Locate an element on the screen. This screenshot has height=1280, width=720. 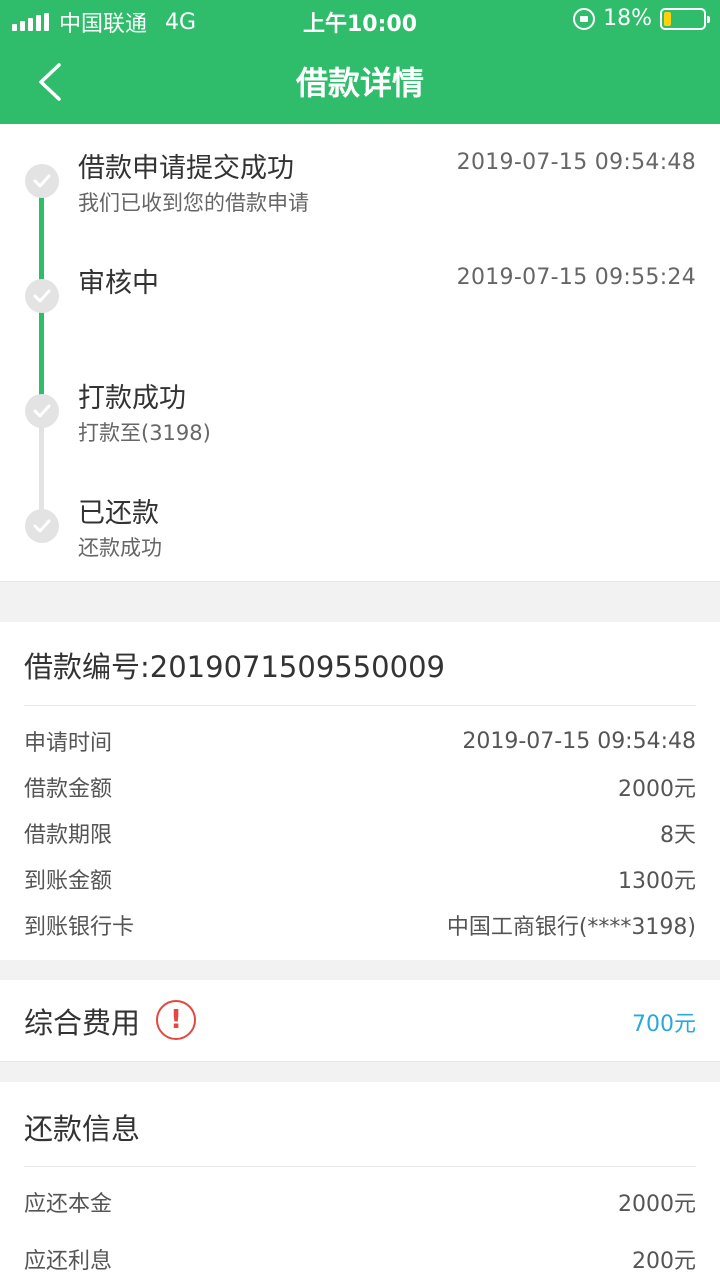
detail-label: 到账银行卡 is located at coordinates (79, 927).